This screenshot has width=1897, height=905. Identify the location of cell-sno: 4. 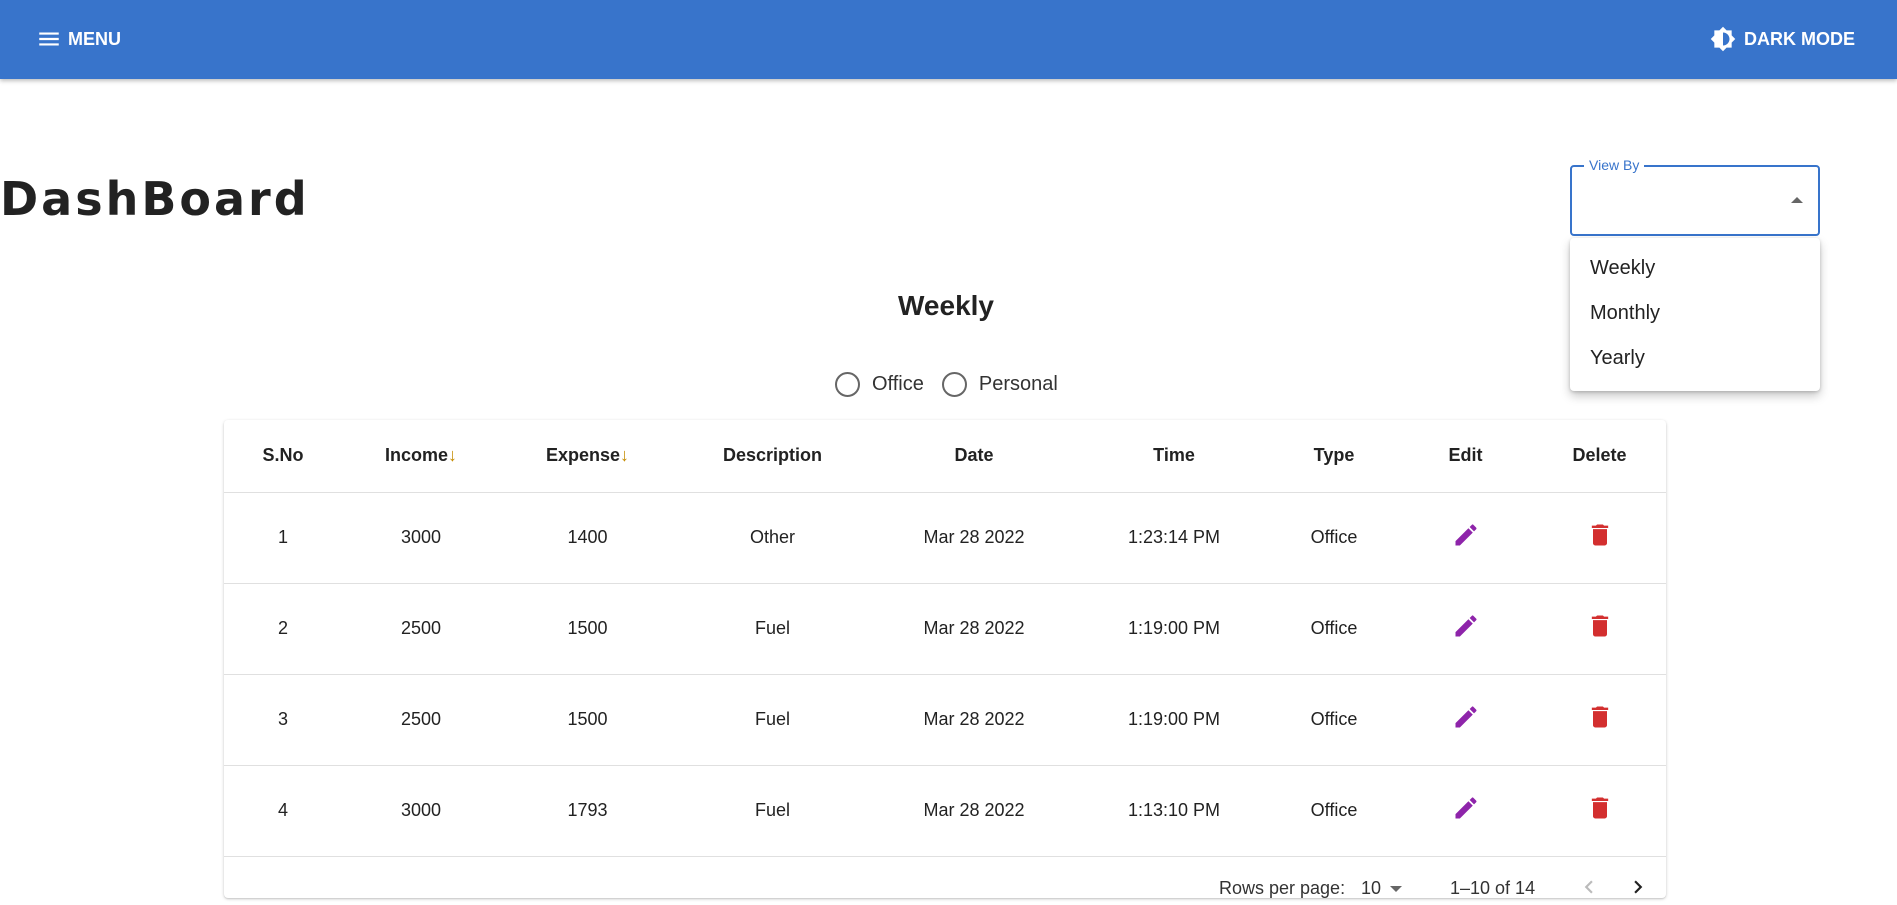
(283, 811).